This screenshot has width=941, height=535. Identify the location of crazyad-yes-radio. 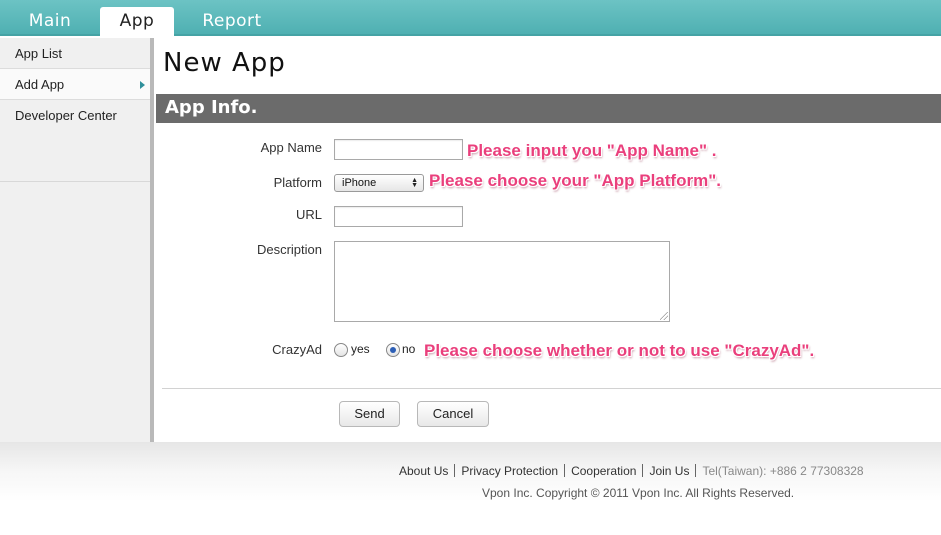
(341, 350).